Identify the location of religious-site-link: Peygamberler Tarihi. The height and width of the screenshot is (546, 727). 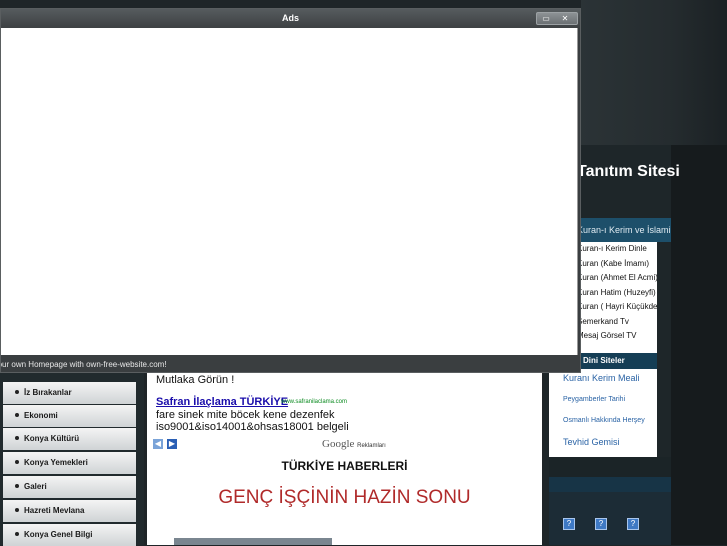
(587, 399).